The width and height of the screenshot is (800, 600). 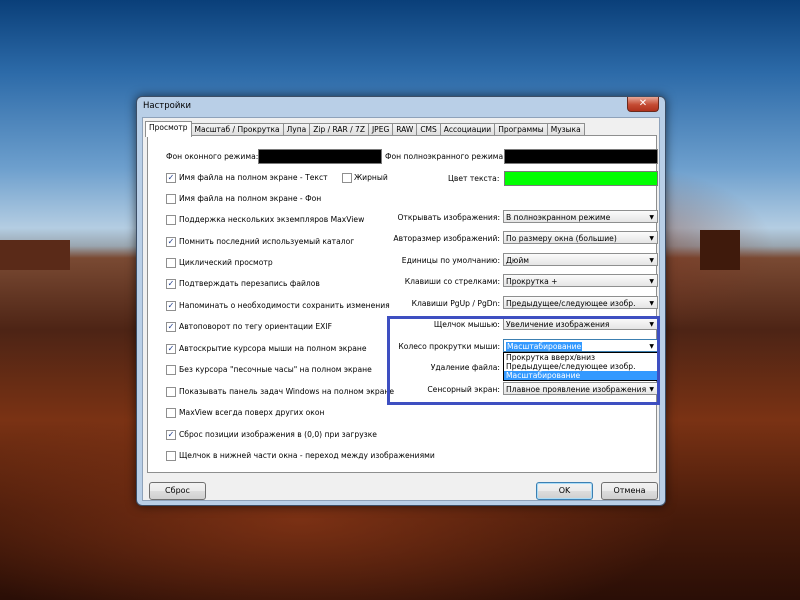 I want to click on option-checkbox-4: ✓, so click(x=171, y=242).